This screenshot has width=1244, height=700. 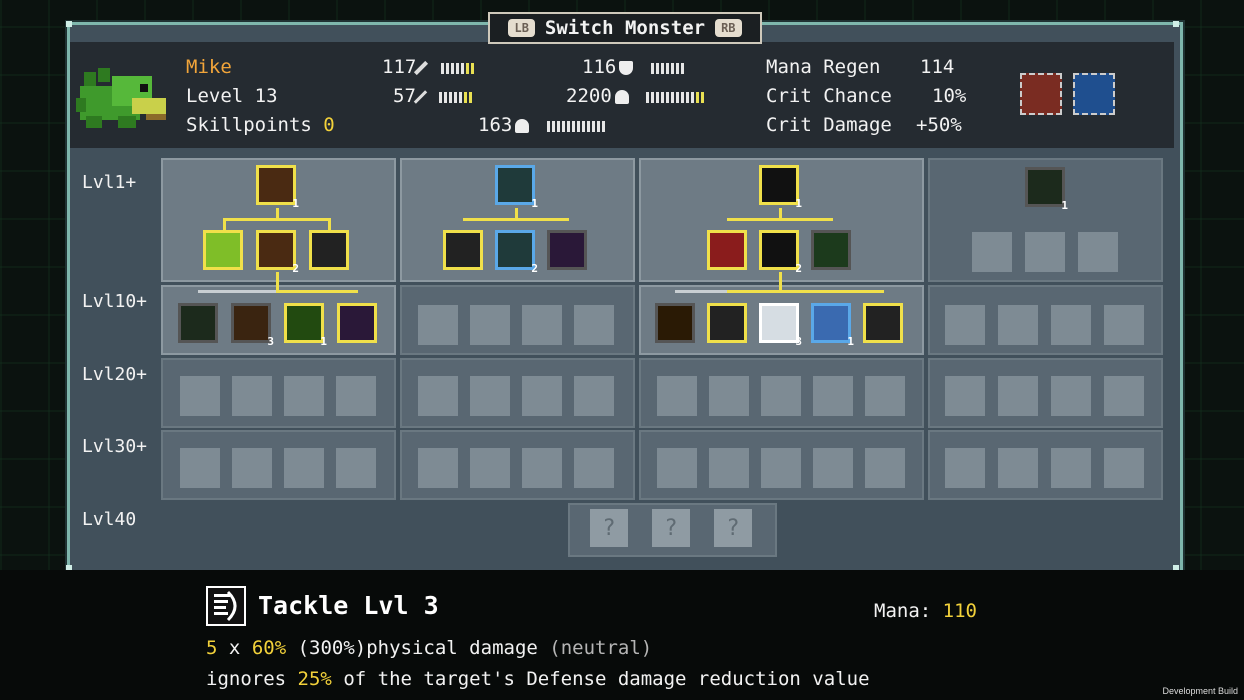 What do you see at coordinates (209, 67) in the screenshot?
I see `monster-name: Mike` at bounding box center [209, 67].